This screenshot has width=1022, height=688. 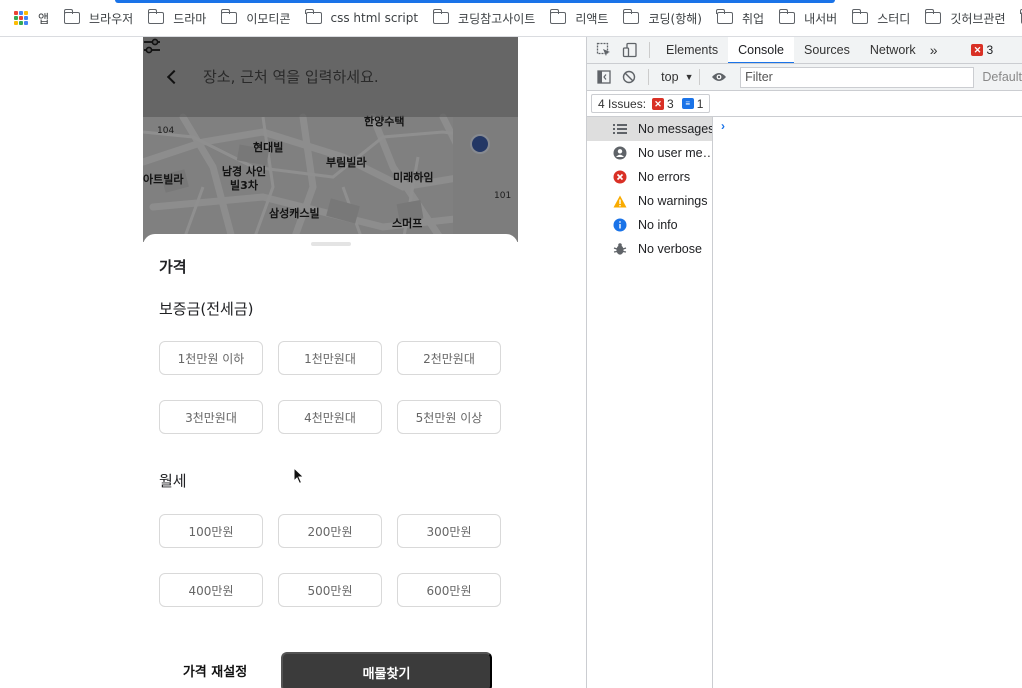 I want to click on sidebar-toggle-icon, so click(x=604, y=77).